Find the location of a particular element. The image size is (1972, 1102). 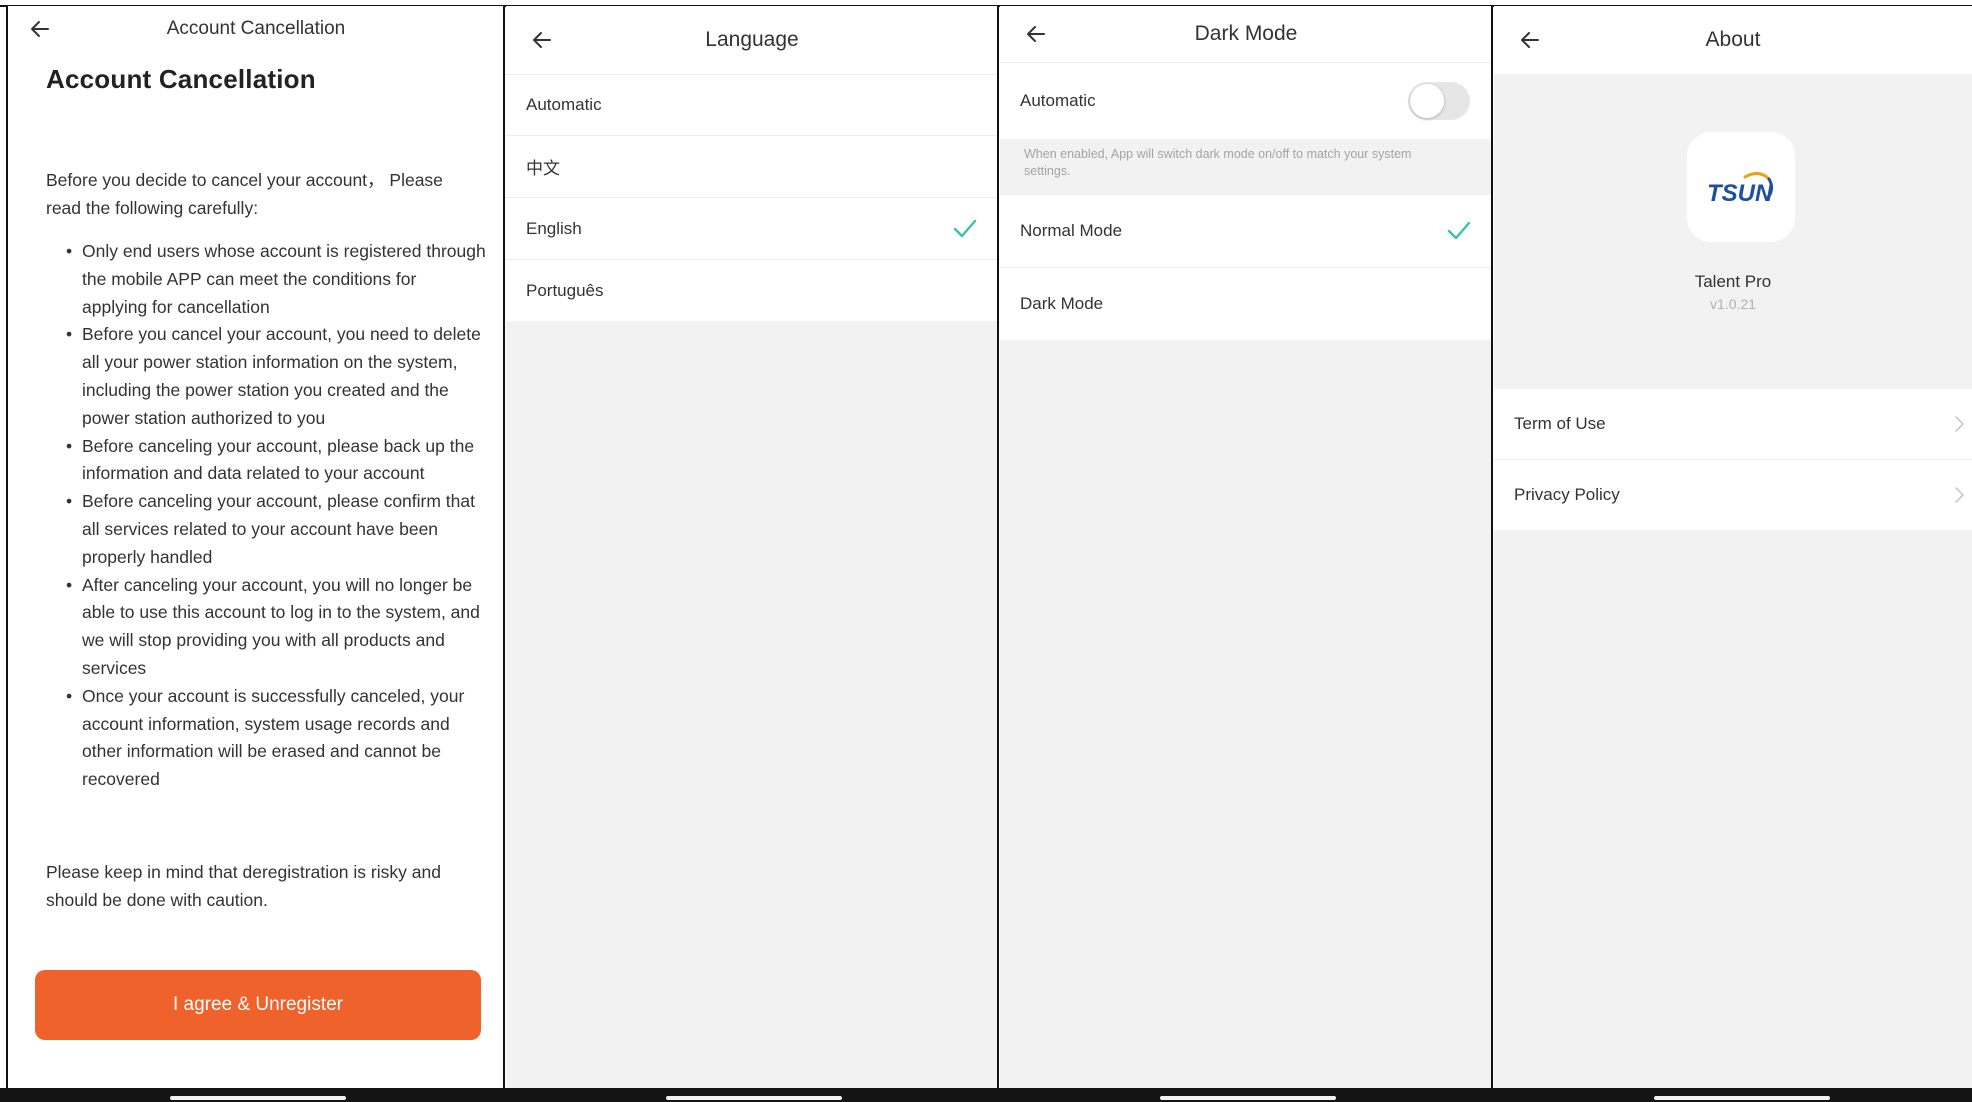

page-title: About is located at coordinates (1733, 39).